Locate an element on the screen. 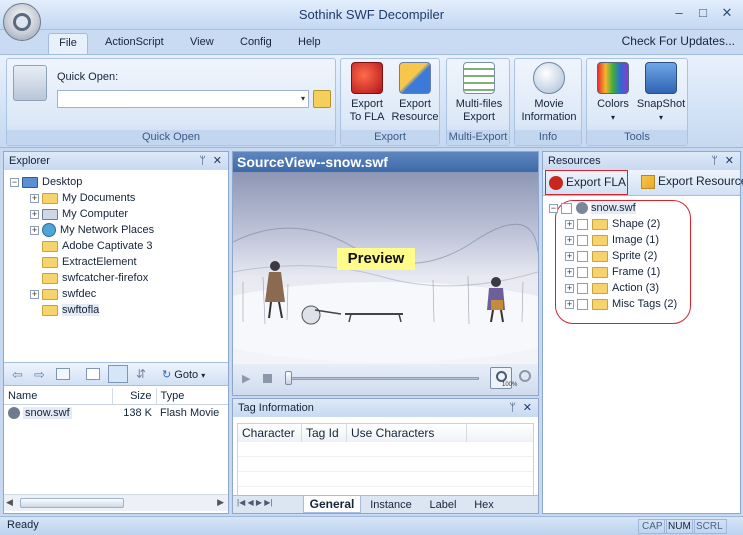  application-menu-button is located at coordinates (22, 22).